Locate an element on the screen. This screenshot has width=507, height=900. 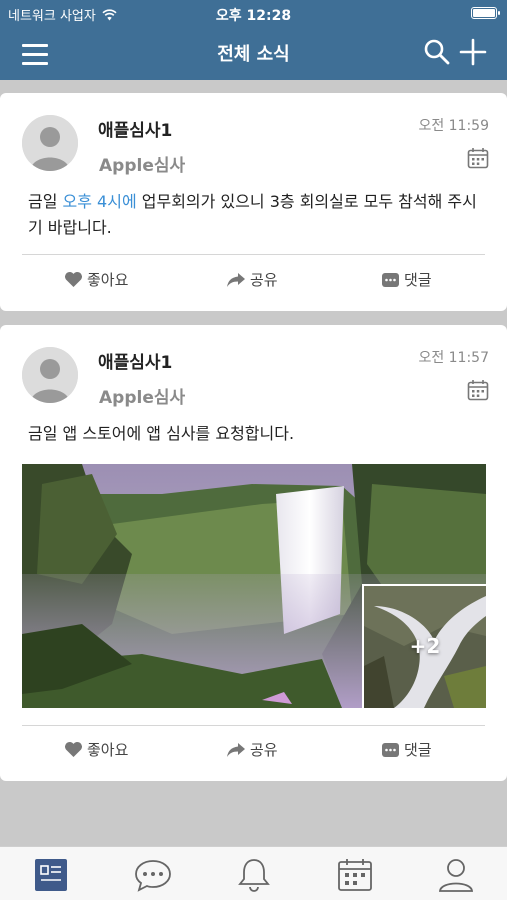
post-time: 오전 11:59 is located at coordinates (453, 126).